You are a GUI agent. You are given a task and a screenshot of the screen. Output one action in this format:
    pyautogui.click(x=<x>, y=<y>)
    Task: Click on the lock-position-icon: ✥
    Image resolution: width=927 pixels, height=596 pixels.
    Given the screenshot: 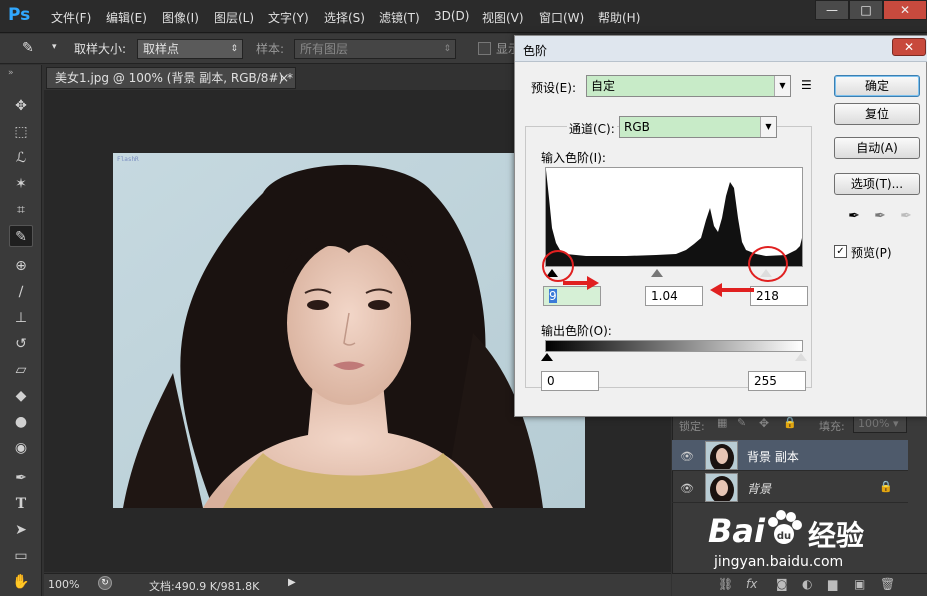 What is the action you would take?
    pyautogui.click(x=764, y=423)
    